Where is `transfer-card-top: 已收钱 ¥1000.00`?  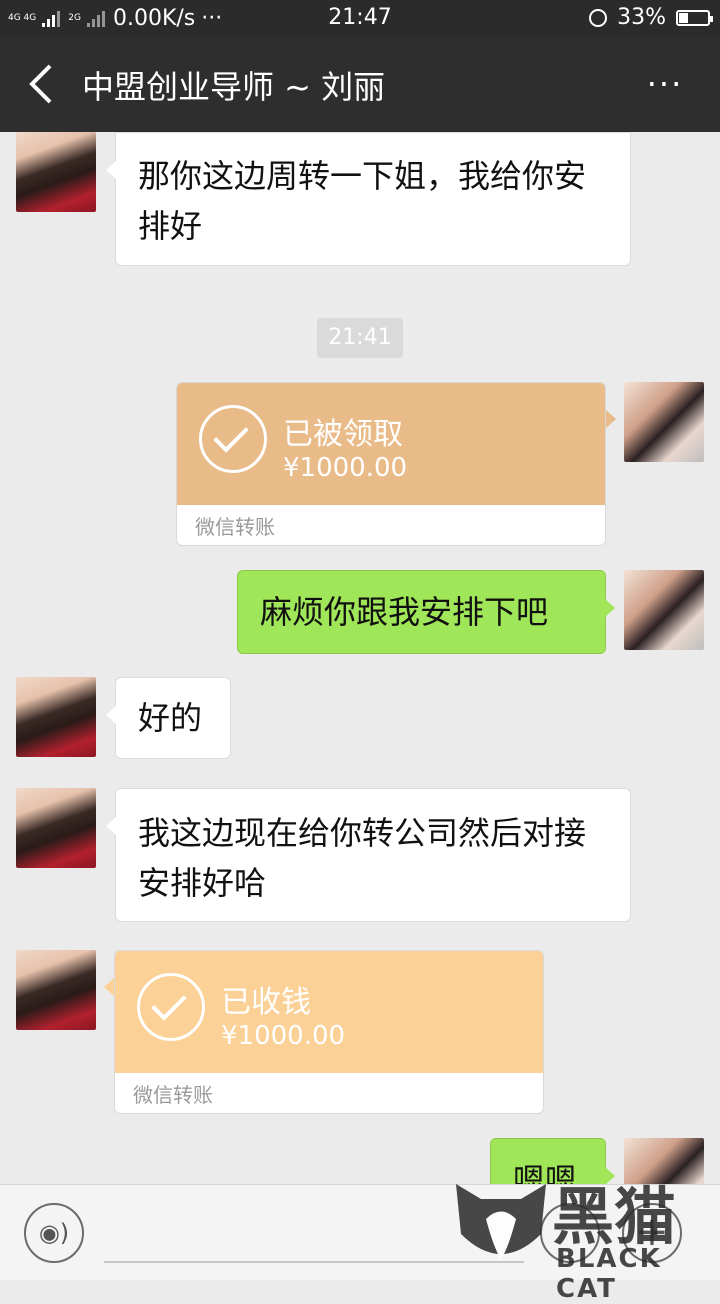
transfer-card-top: 已收钱 ¥1000.00 is located at coordinates (329, 1012).